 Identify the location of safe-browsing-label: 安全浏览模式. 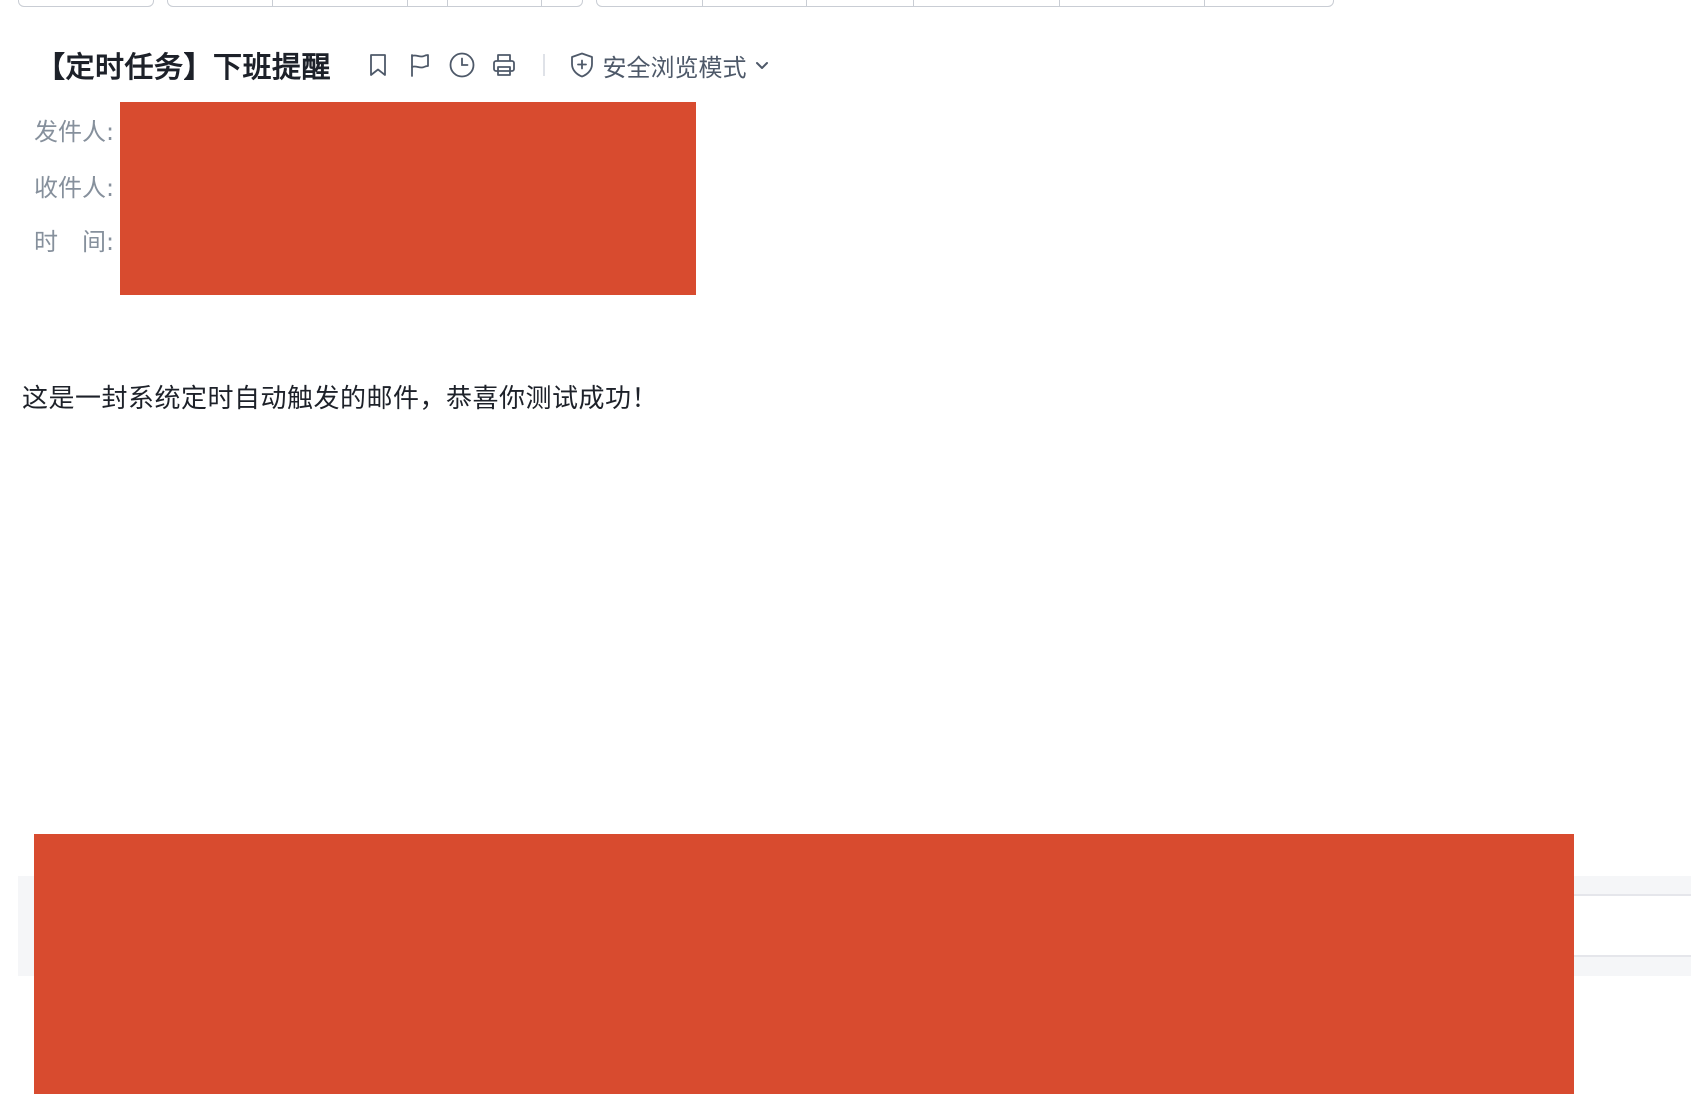
(674, 67).